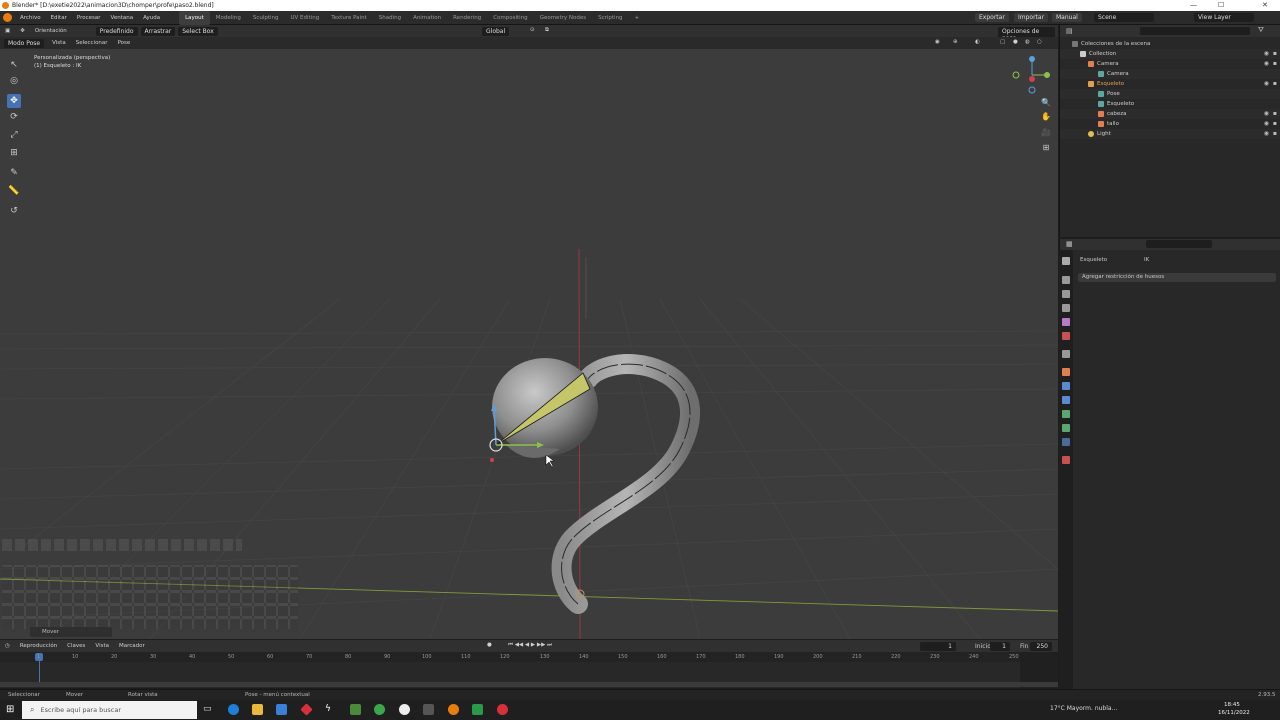 The width and height of the screenshot is (1280, 720). Describe the element at coordinates (14, 211) in the screenshot. I see `roll-tool-icon: ↺` at that location.